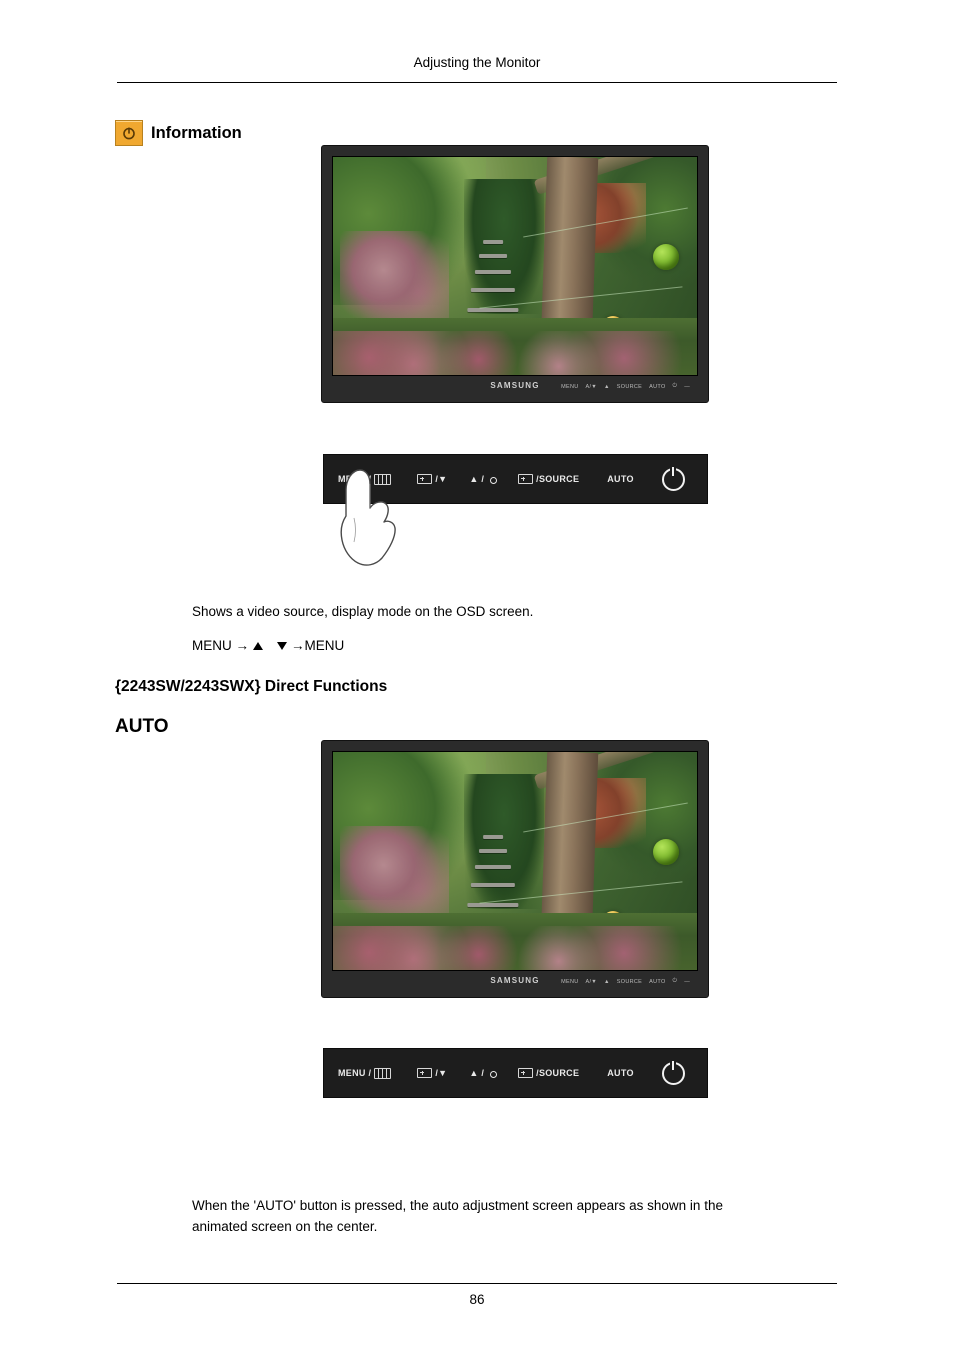 This screenshot has height=1350, width=954. Describe the element at coordinates (477, 62) in the screenshot. I see `page-header: Adjusting the Monitor` at that location.